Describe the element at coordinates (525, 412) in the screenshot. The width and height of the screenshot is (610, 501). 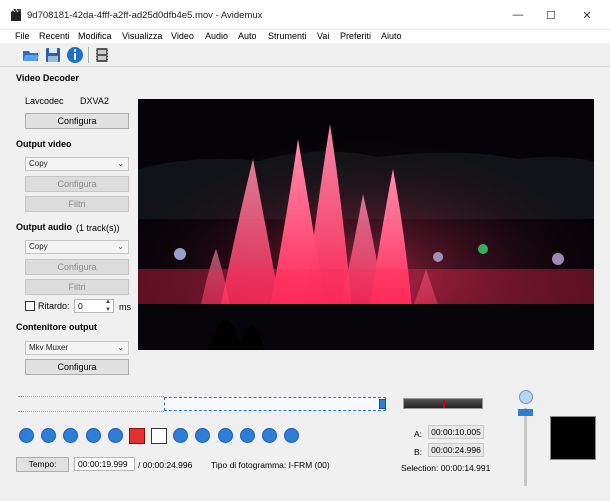
I see `volume-slider-thumb` at that location.